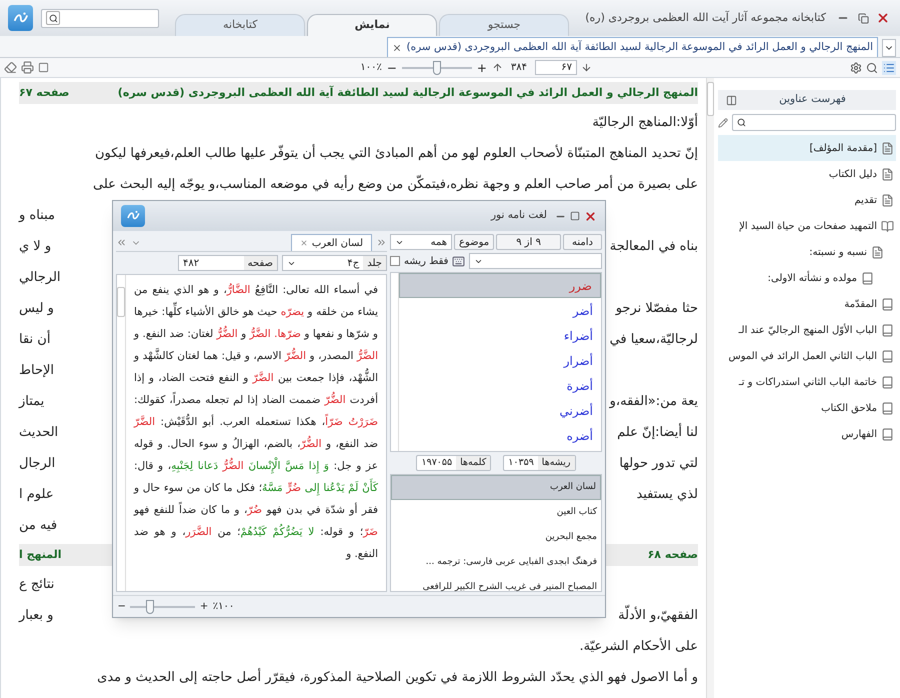  I want to click on text-line: يعة من:«الفقه،و, so click(654, 401).